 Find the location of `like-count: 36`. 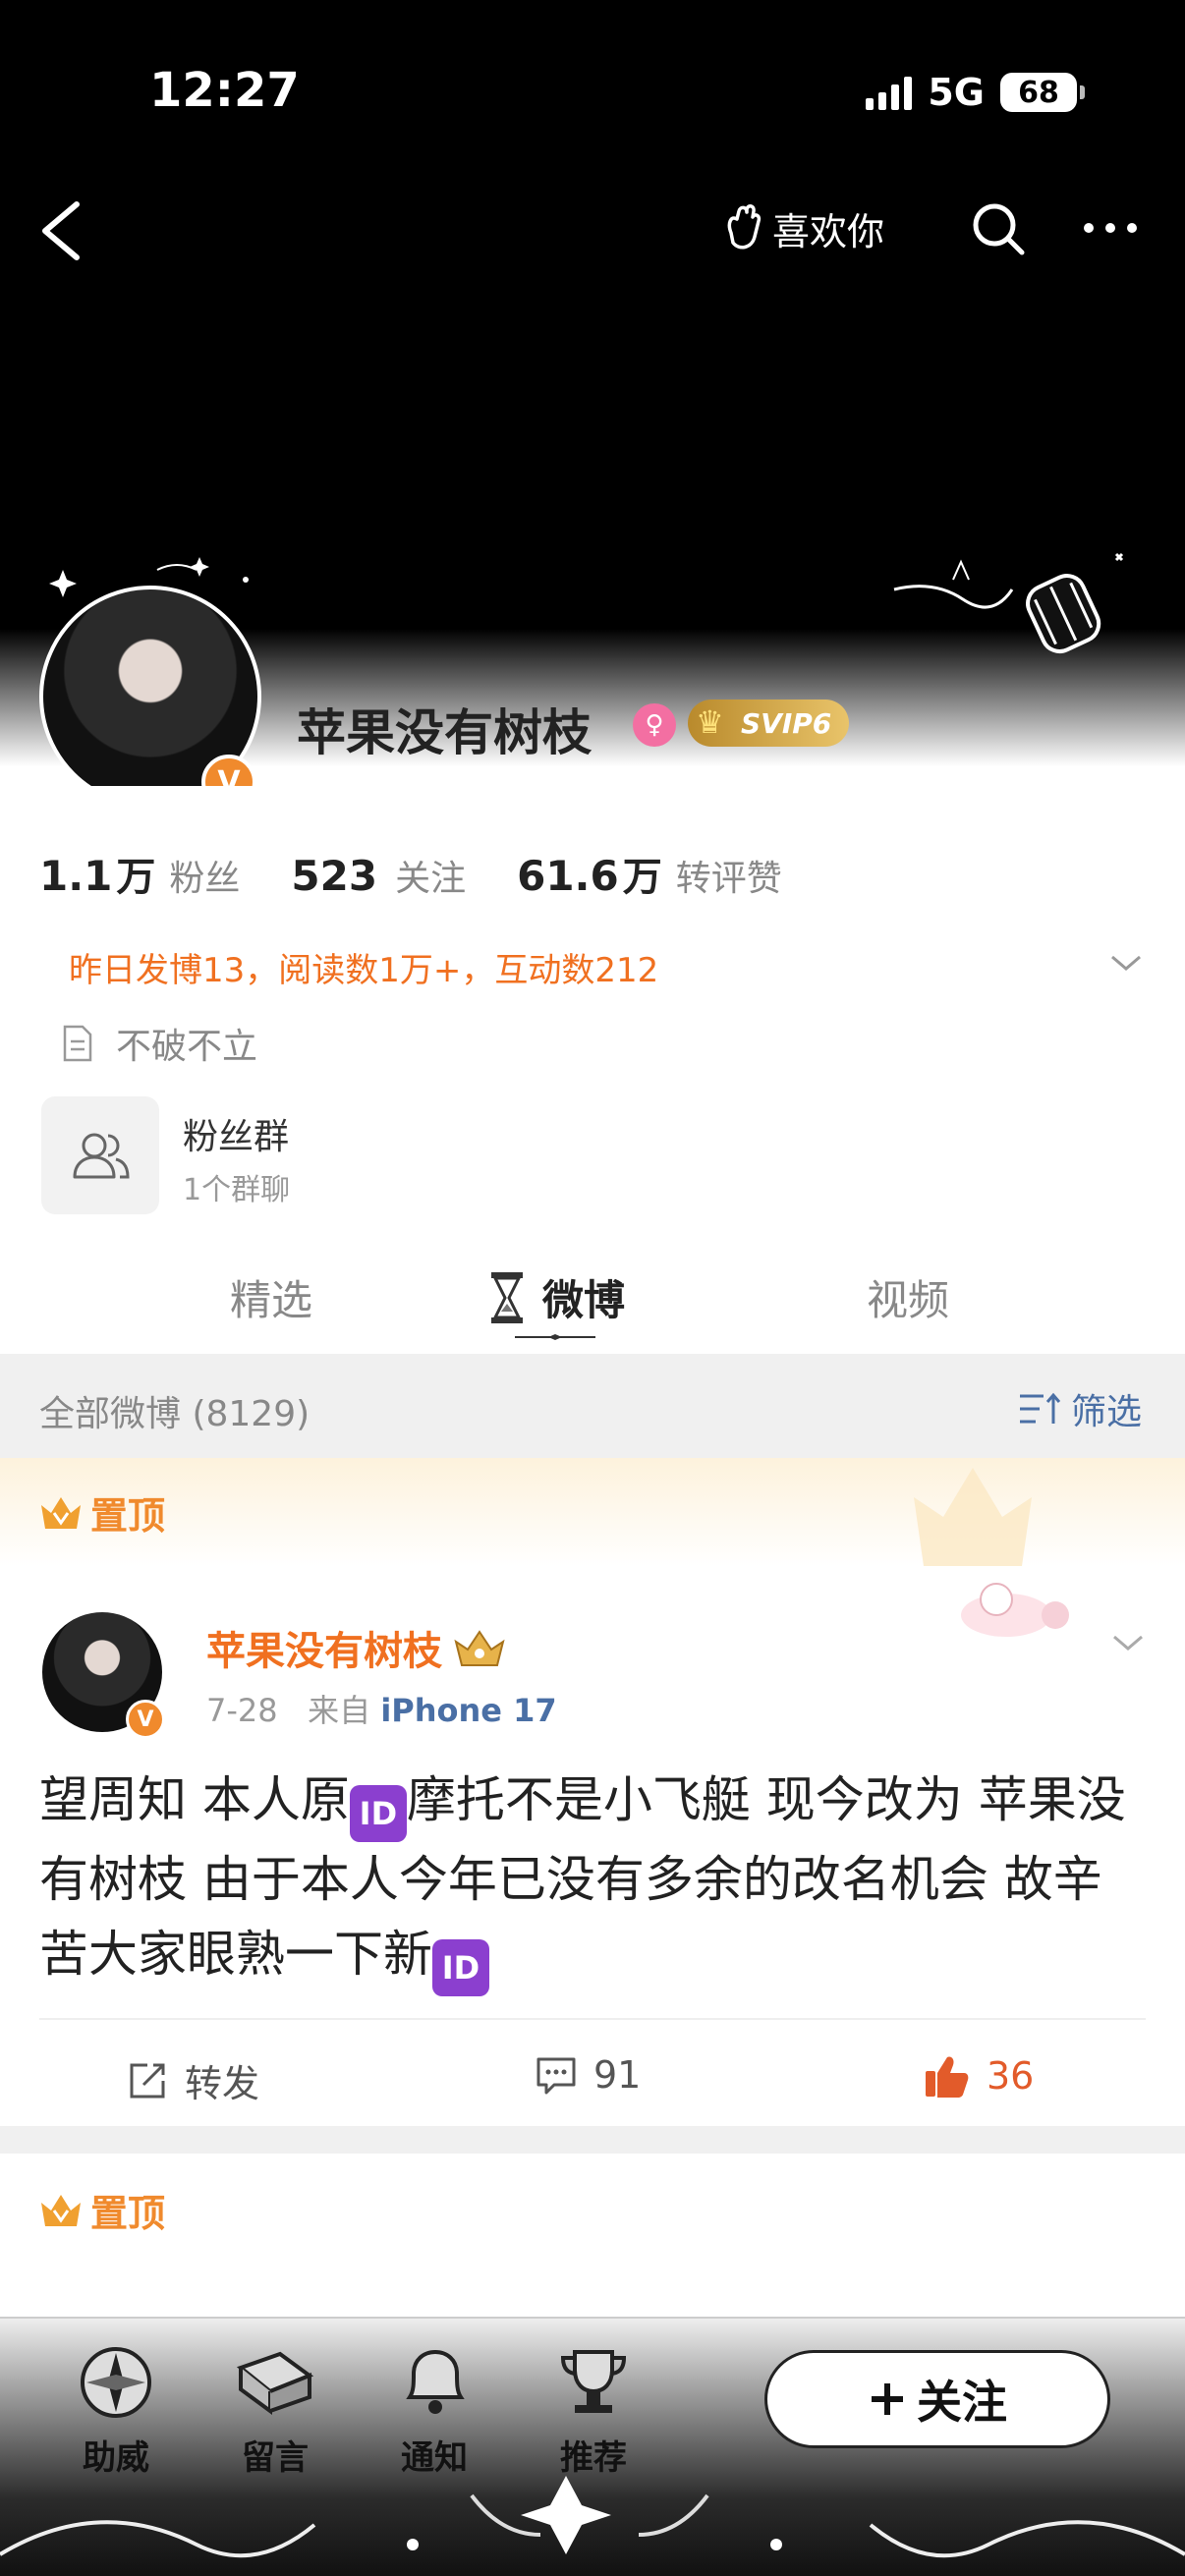

like-count: 36 is located at coordinates (1011, 2076).